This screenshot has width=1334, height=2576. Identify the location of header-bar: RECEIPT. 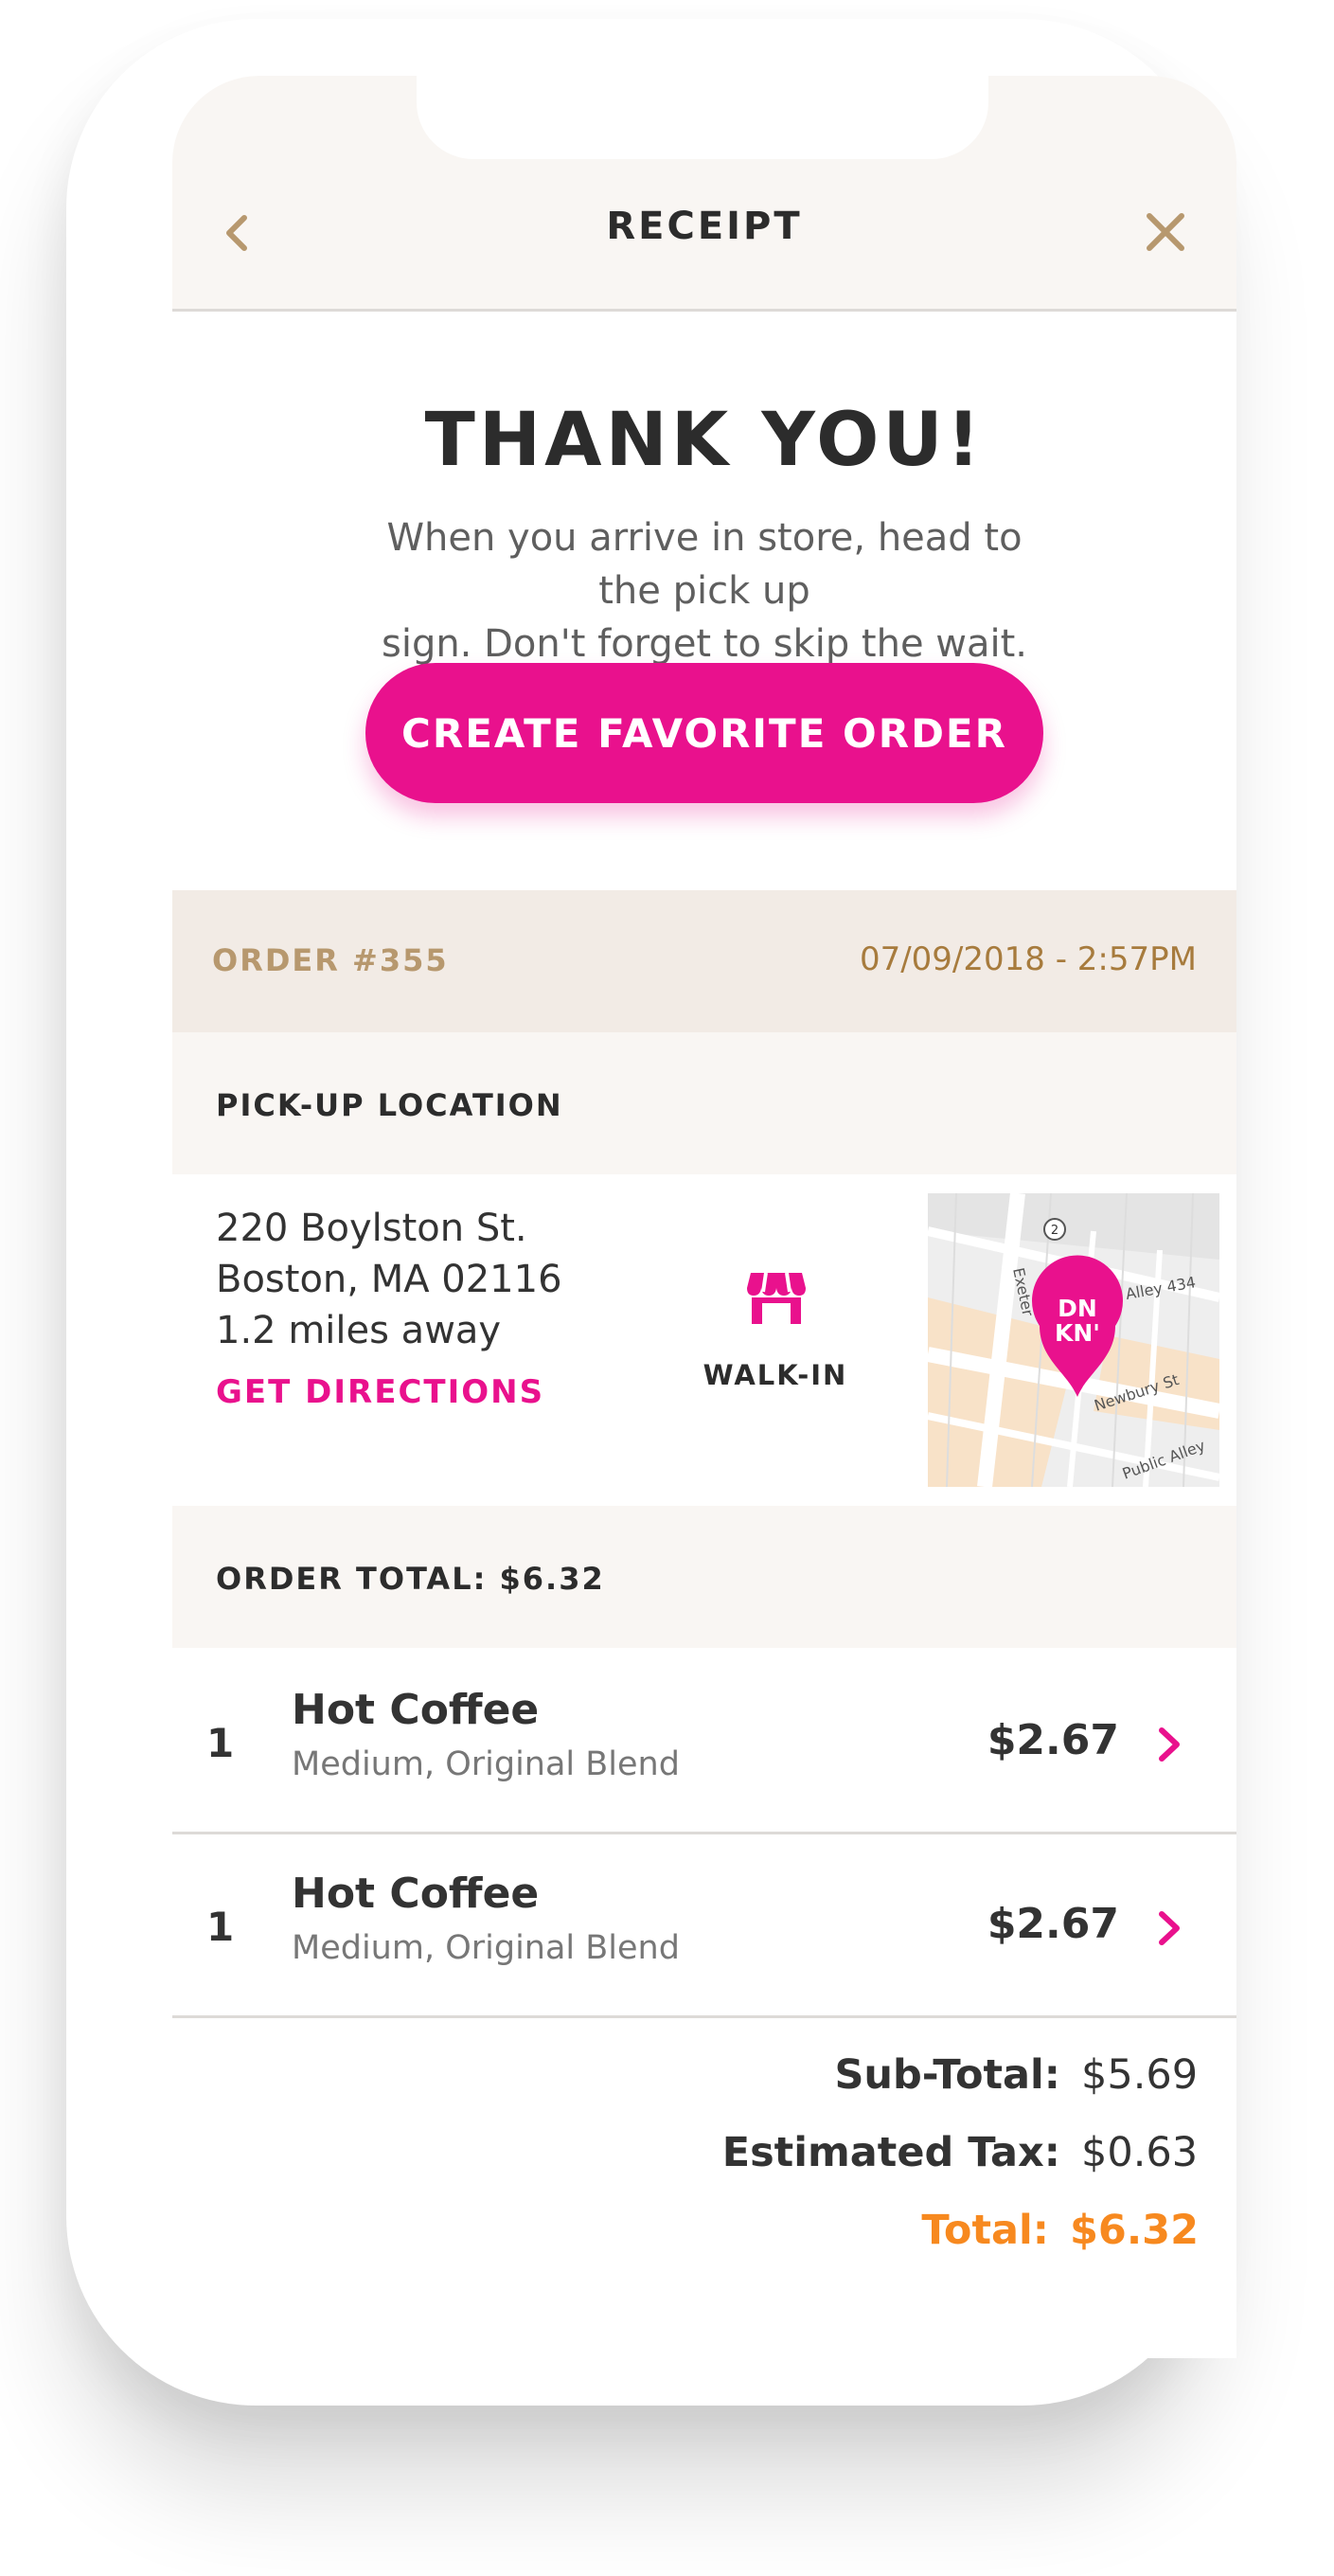
(704, 194).